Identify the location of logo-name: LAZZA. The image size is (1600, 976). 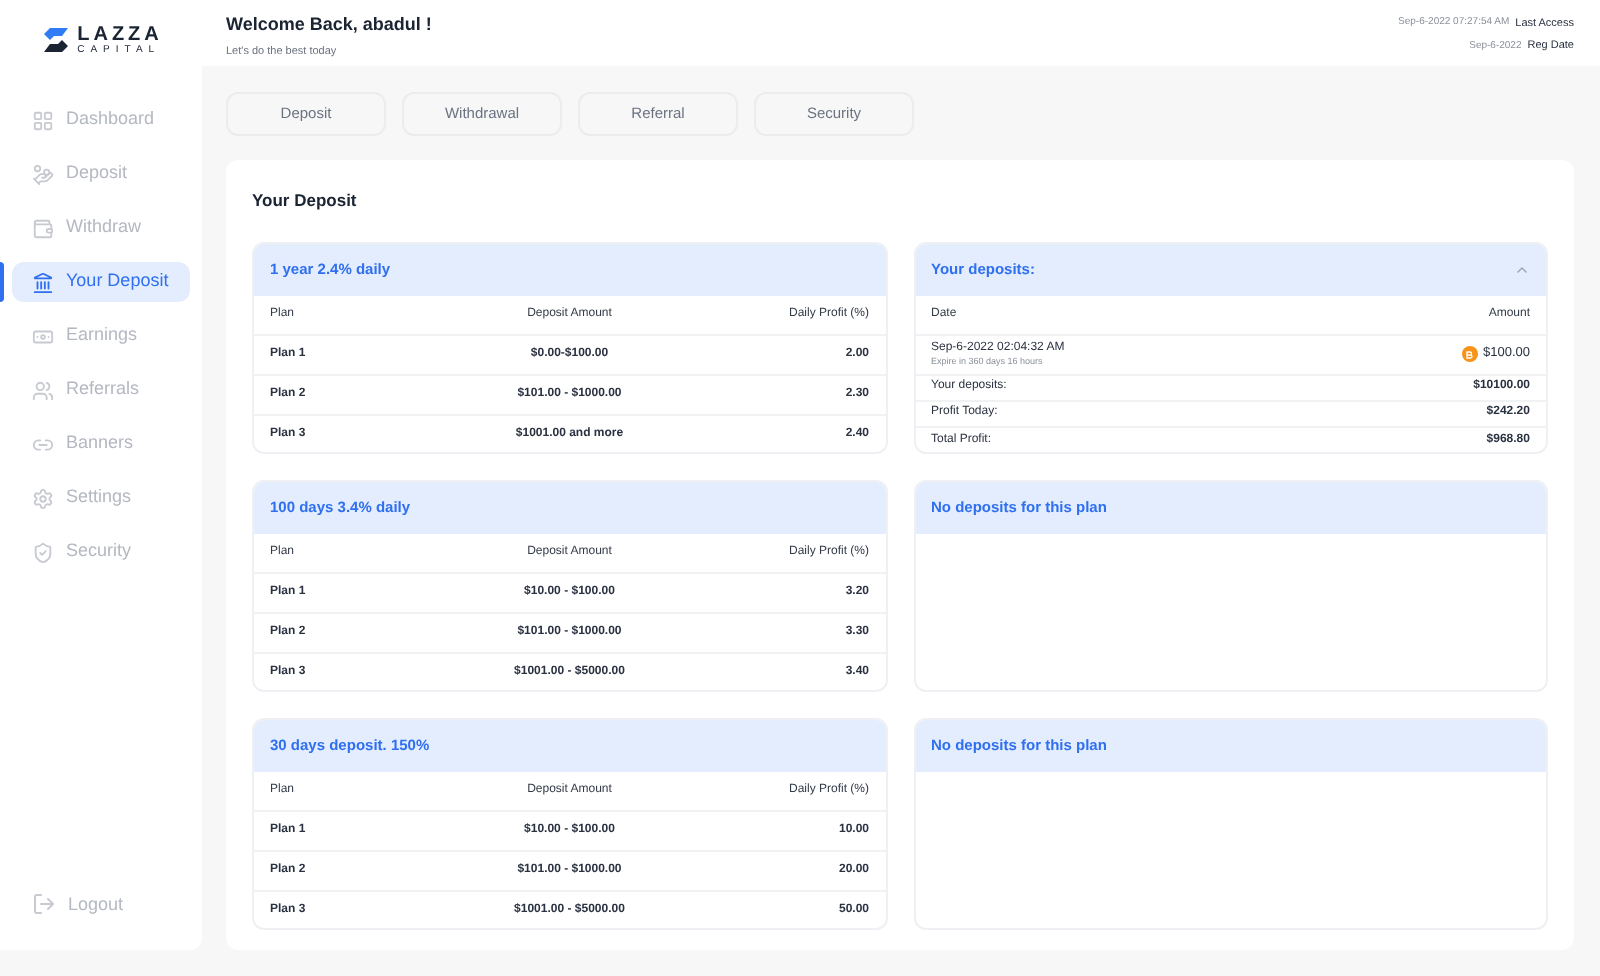
(120, 35).